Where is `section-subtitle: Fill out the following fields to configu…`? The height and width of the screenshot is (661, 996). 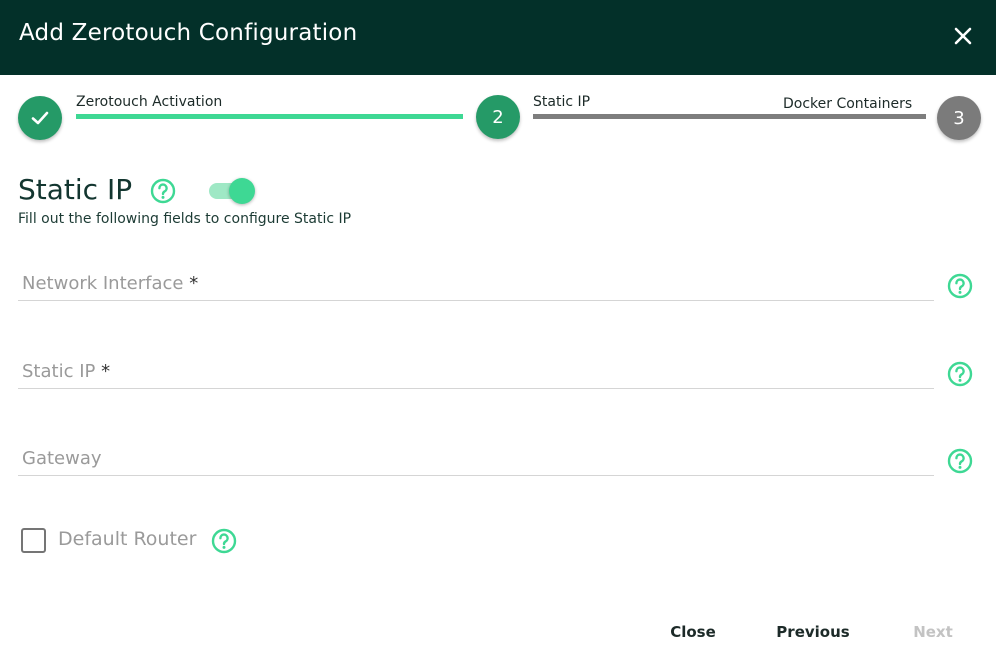
section-subtitle: Fill out the following fields to configu… is located at coordinates (185, 219).